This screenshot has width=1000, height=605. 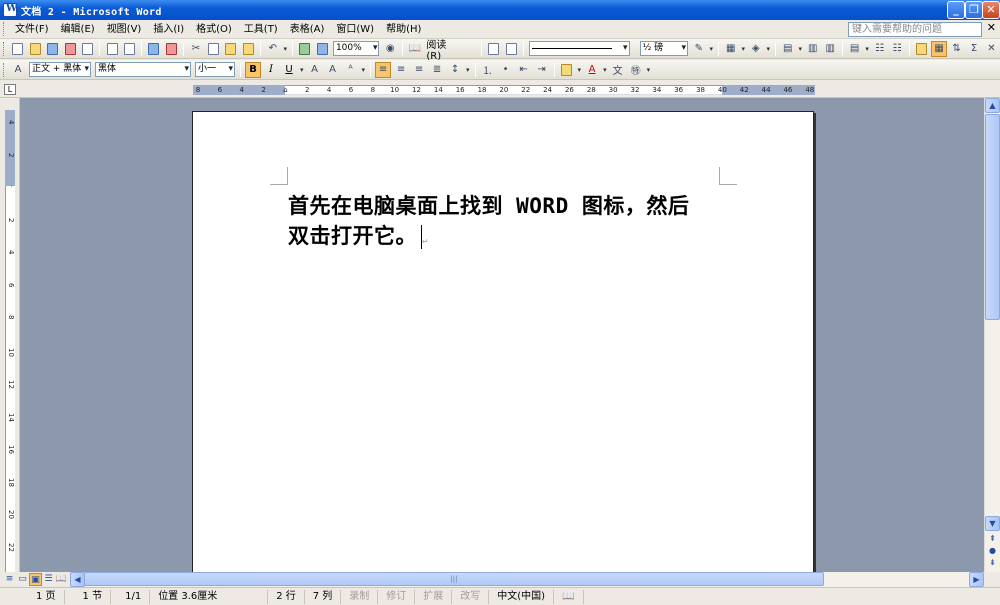 I want to click on phonetic-guide-icon: 文, so click(x=618, y=70).